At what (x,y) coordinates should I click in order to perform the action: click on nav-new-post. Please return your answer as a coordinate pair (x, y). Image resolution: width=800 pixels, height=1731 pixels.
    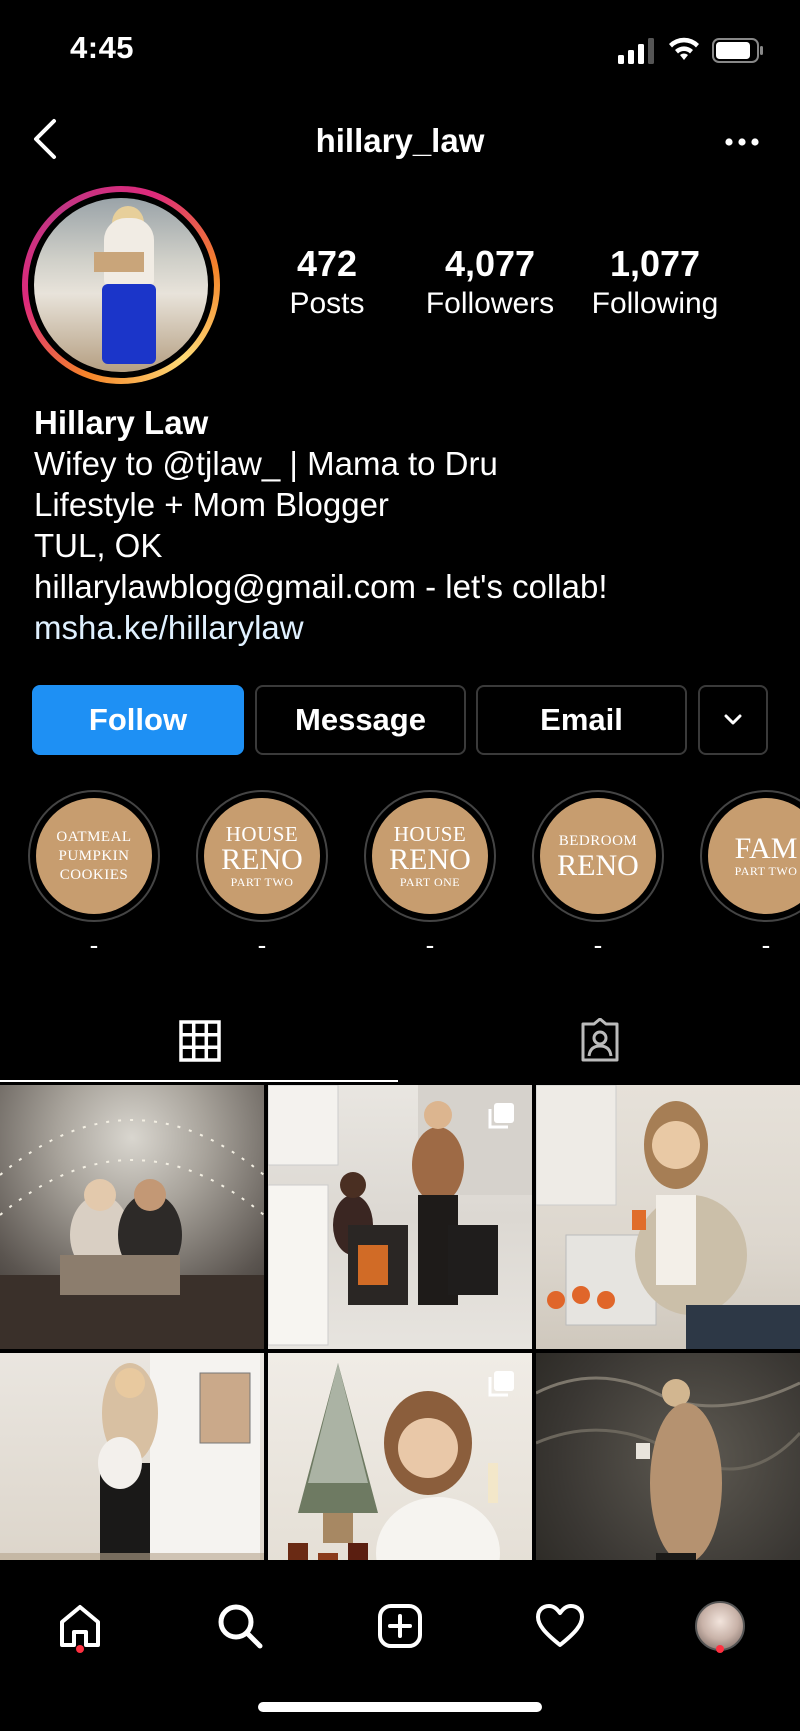
    Looking at the image, I should click on (400, 1626).